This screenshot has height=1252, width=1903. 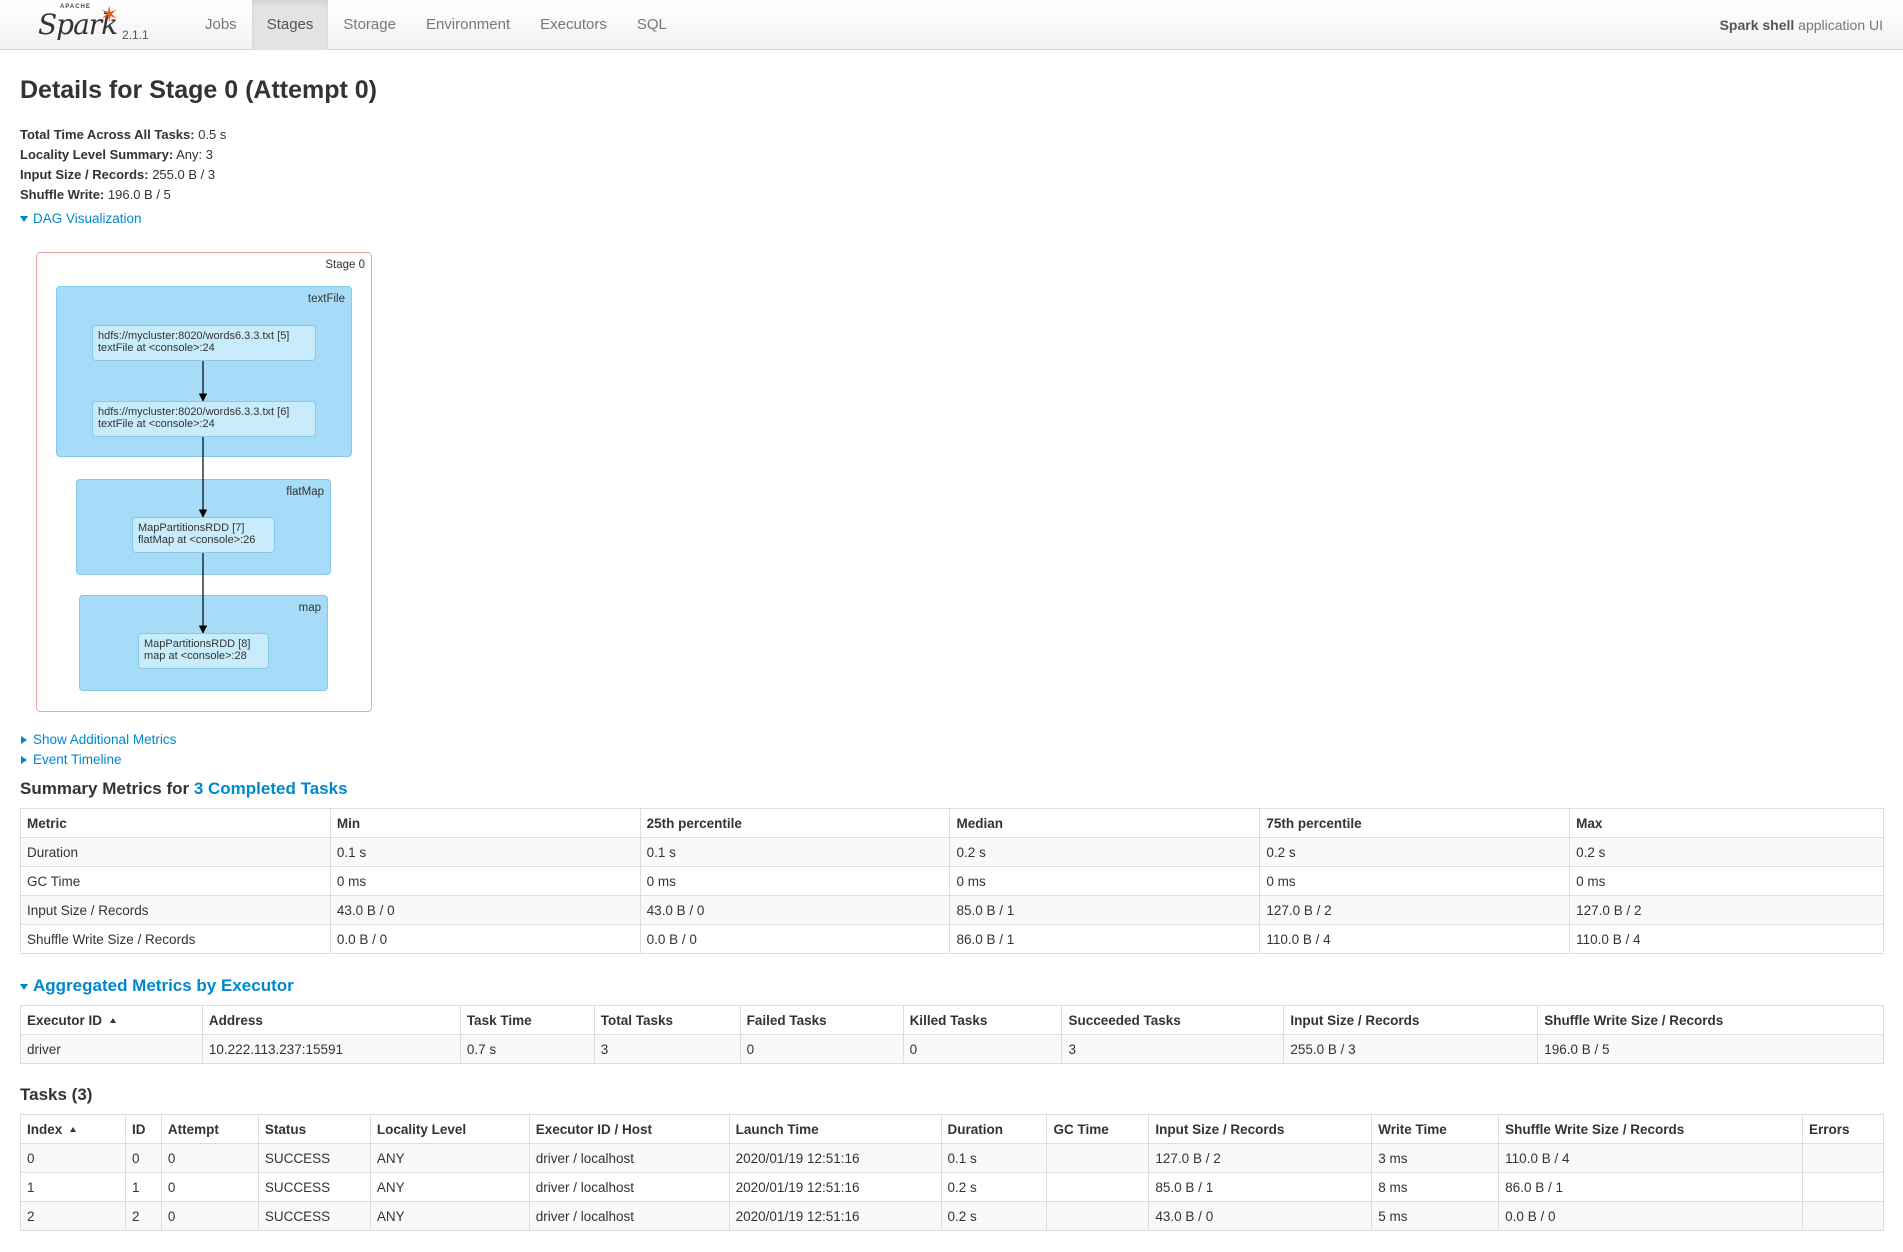 I want to click on column-header: Total Tasks, so click(x=667, y=1020).